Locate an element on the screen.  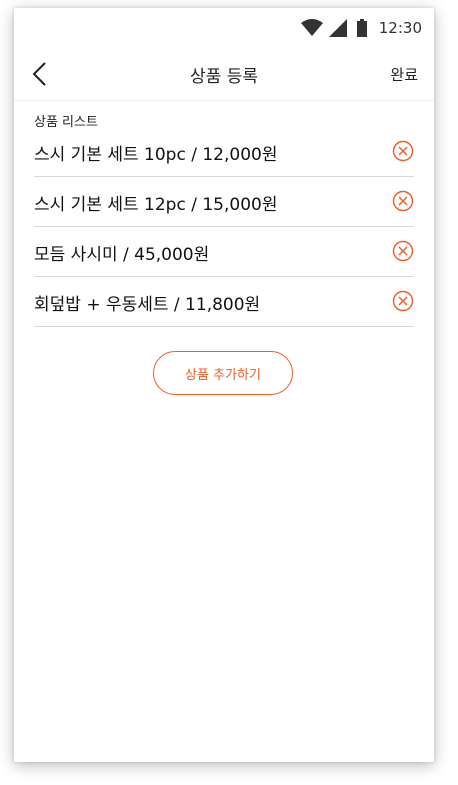
list-item: 스시 기본 세트 12pc / 15,000원 is located at coordinates (224, 202).